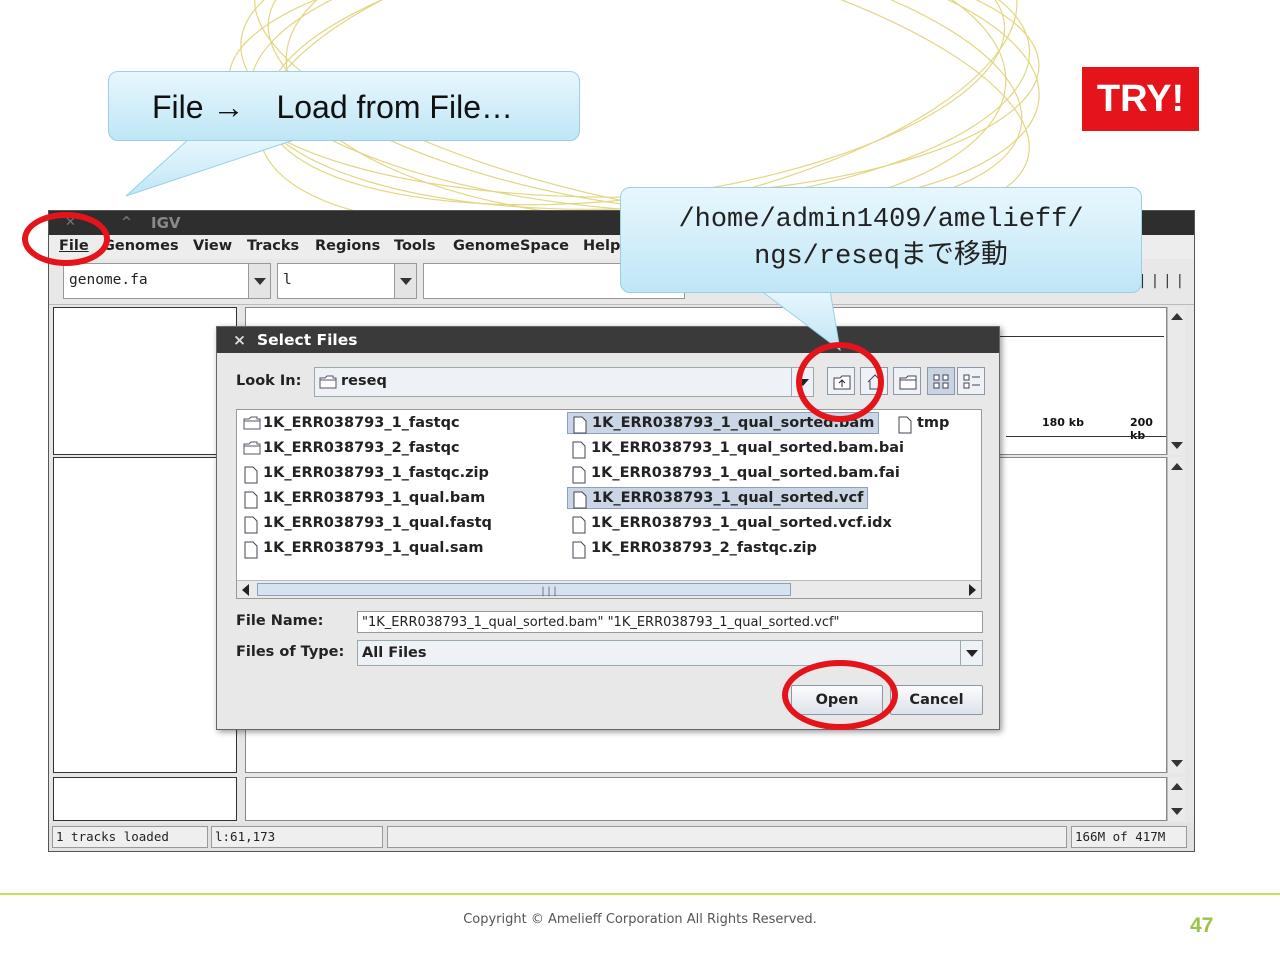 The width and height of the screenshot is (1280, 960). Describe the element at coordinates (881, 220) in the screenshot. I see `callout-path-line1: /home/admin1409/amelieff/` at that location.